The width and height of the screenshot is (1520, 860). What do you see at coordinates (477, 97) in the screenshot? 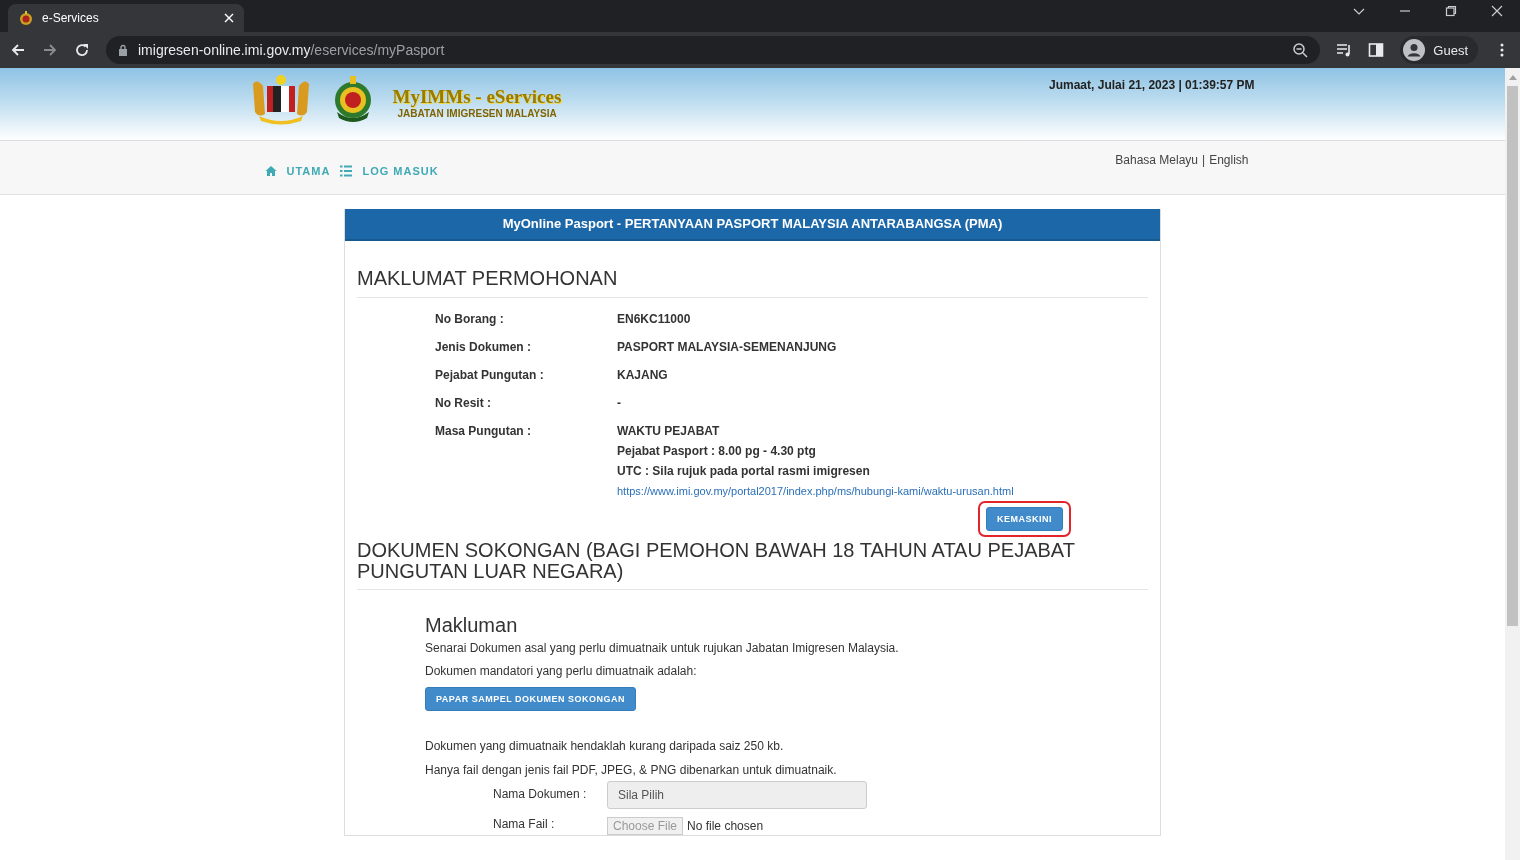
I see `logo-title: MyIMMs - eServices` at bounding box center [477, 97].